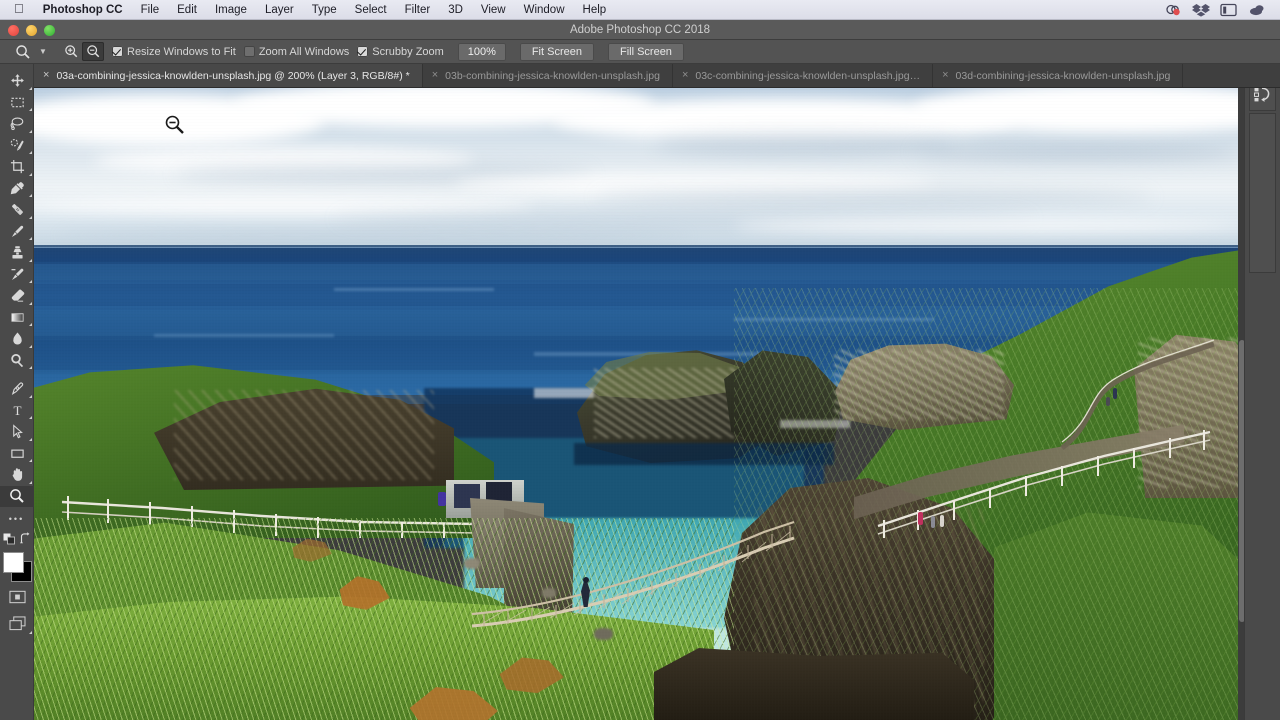  What do you see at coordinates (16, 374) in the screenshot?
I see `tool-divider` at bounding box center [16, 374].